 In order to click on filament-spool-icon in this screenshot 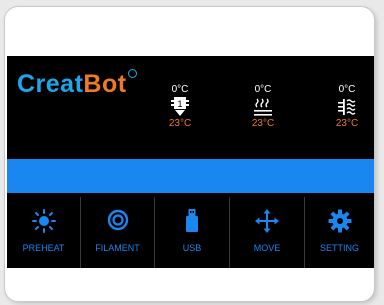, I will do `click(117, 220)`.